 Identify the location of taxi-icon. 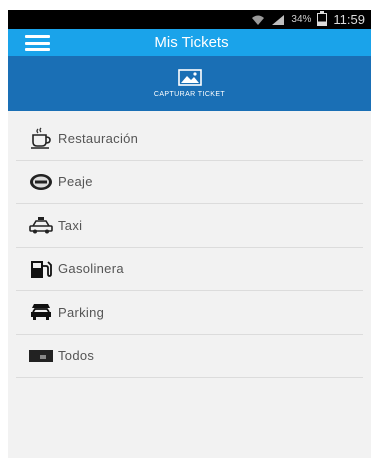
(41, 225).